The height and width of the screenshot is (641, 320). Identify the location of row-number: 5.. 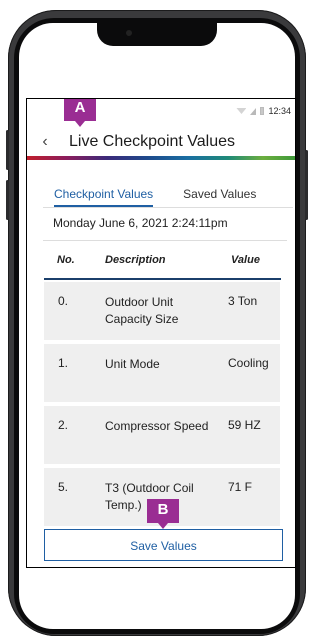
(63, 487).